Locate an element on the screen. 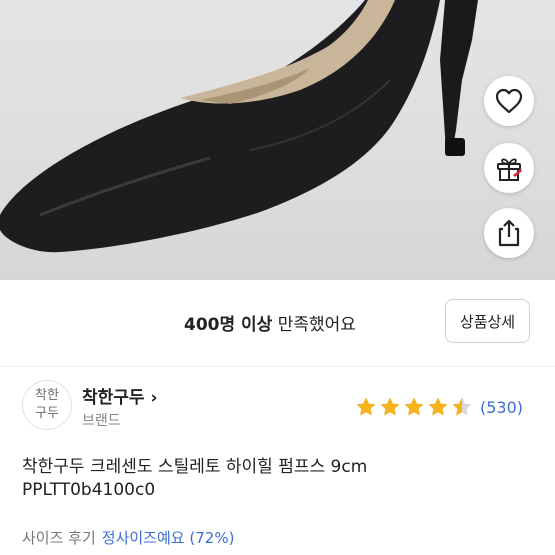 The width and height of the screenshot is (555, 555). brand-logo: 착한 구두 is located at coordinates (47, 405).